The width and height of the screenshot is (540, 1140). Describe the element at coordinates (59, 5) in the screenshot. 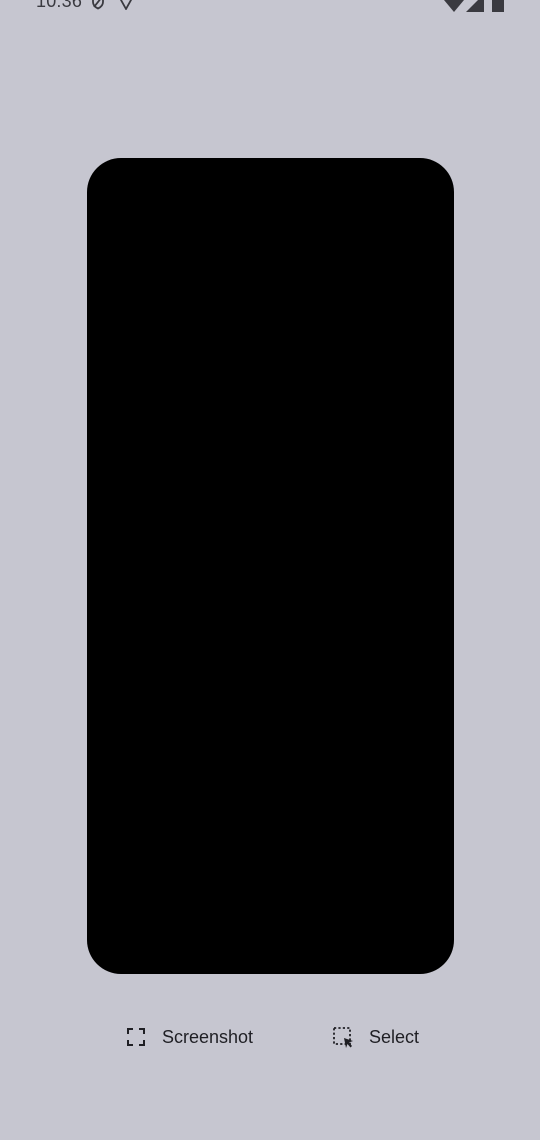

I see `status-time: 10:36` at that location.